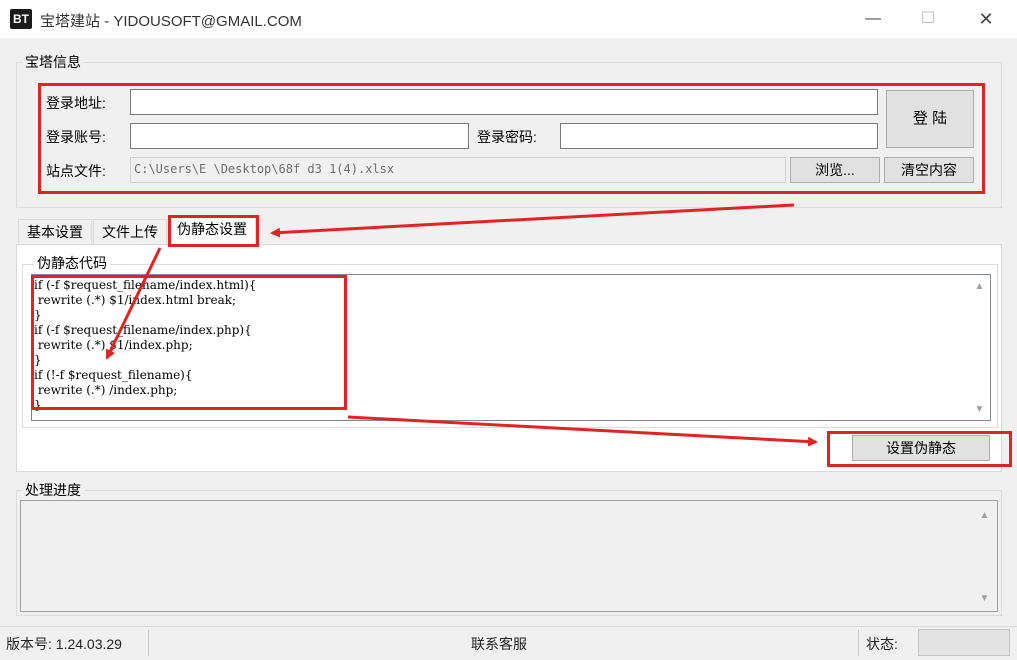  I want to click on close-button: ✕, so click(986, 19).